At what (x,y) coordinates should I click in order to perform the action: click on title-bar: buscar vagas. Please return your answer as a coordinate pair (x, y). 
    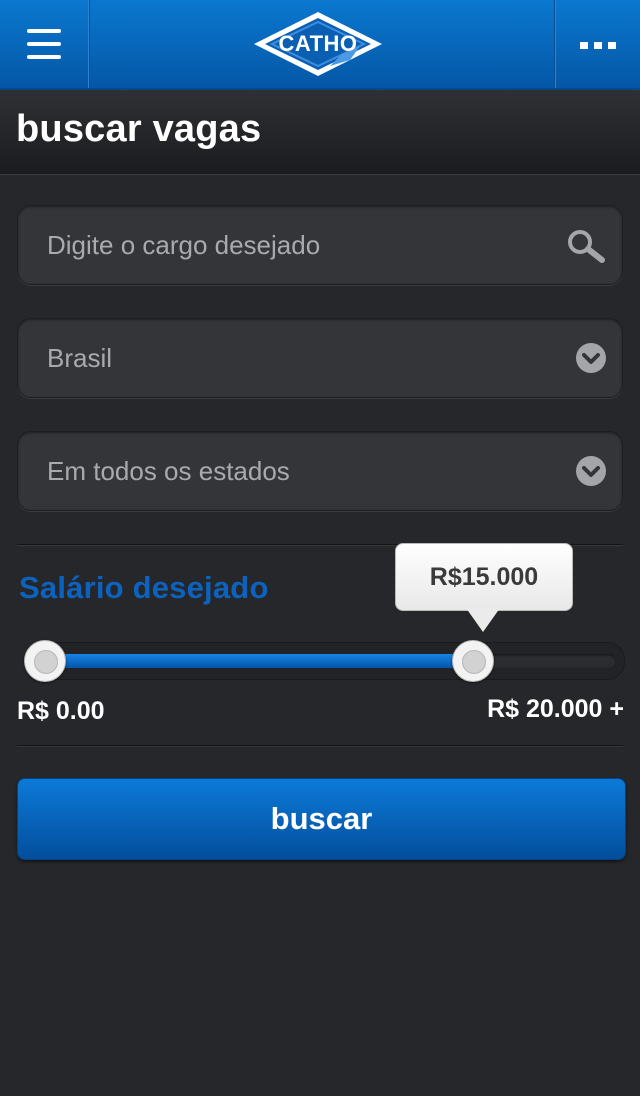
    Looking at the image, I should click on (320, 132).